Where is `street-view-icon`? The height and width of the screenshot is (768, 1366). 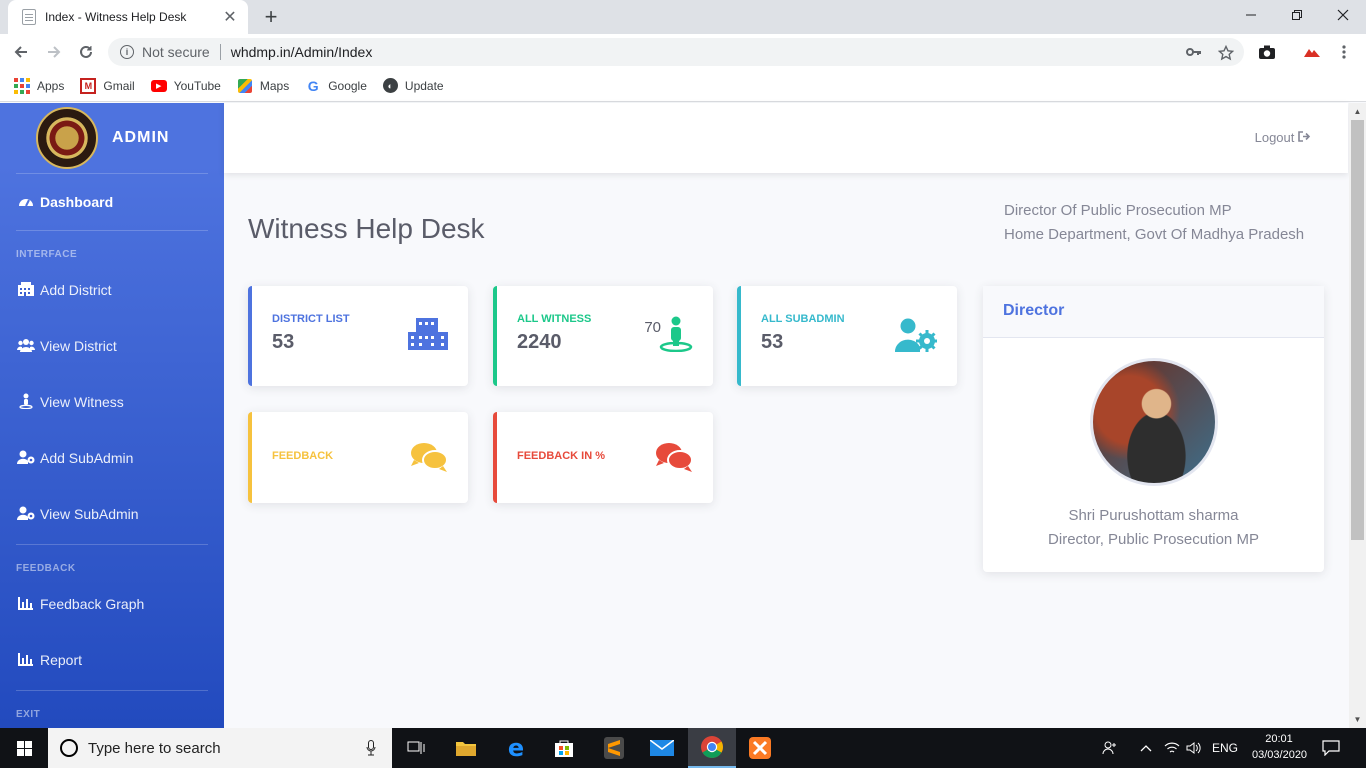 street-view-icon is located at coordinates (676, 335).